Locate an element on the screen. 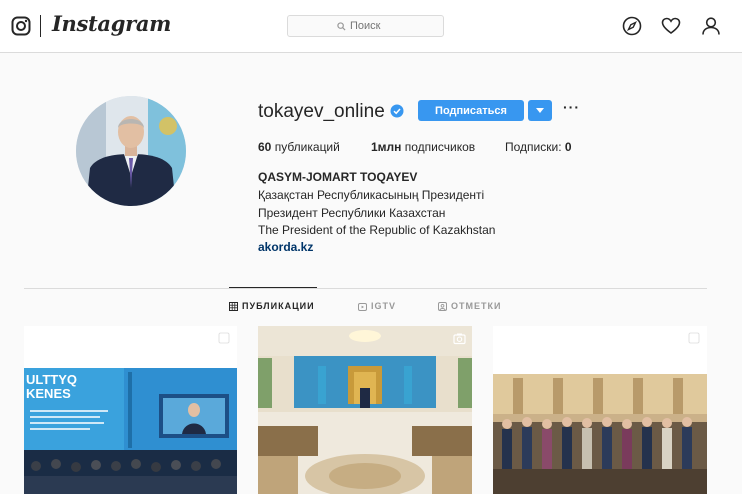  stat-followers: 1млн подписчиков is located at coordinates (423, 147).